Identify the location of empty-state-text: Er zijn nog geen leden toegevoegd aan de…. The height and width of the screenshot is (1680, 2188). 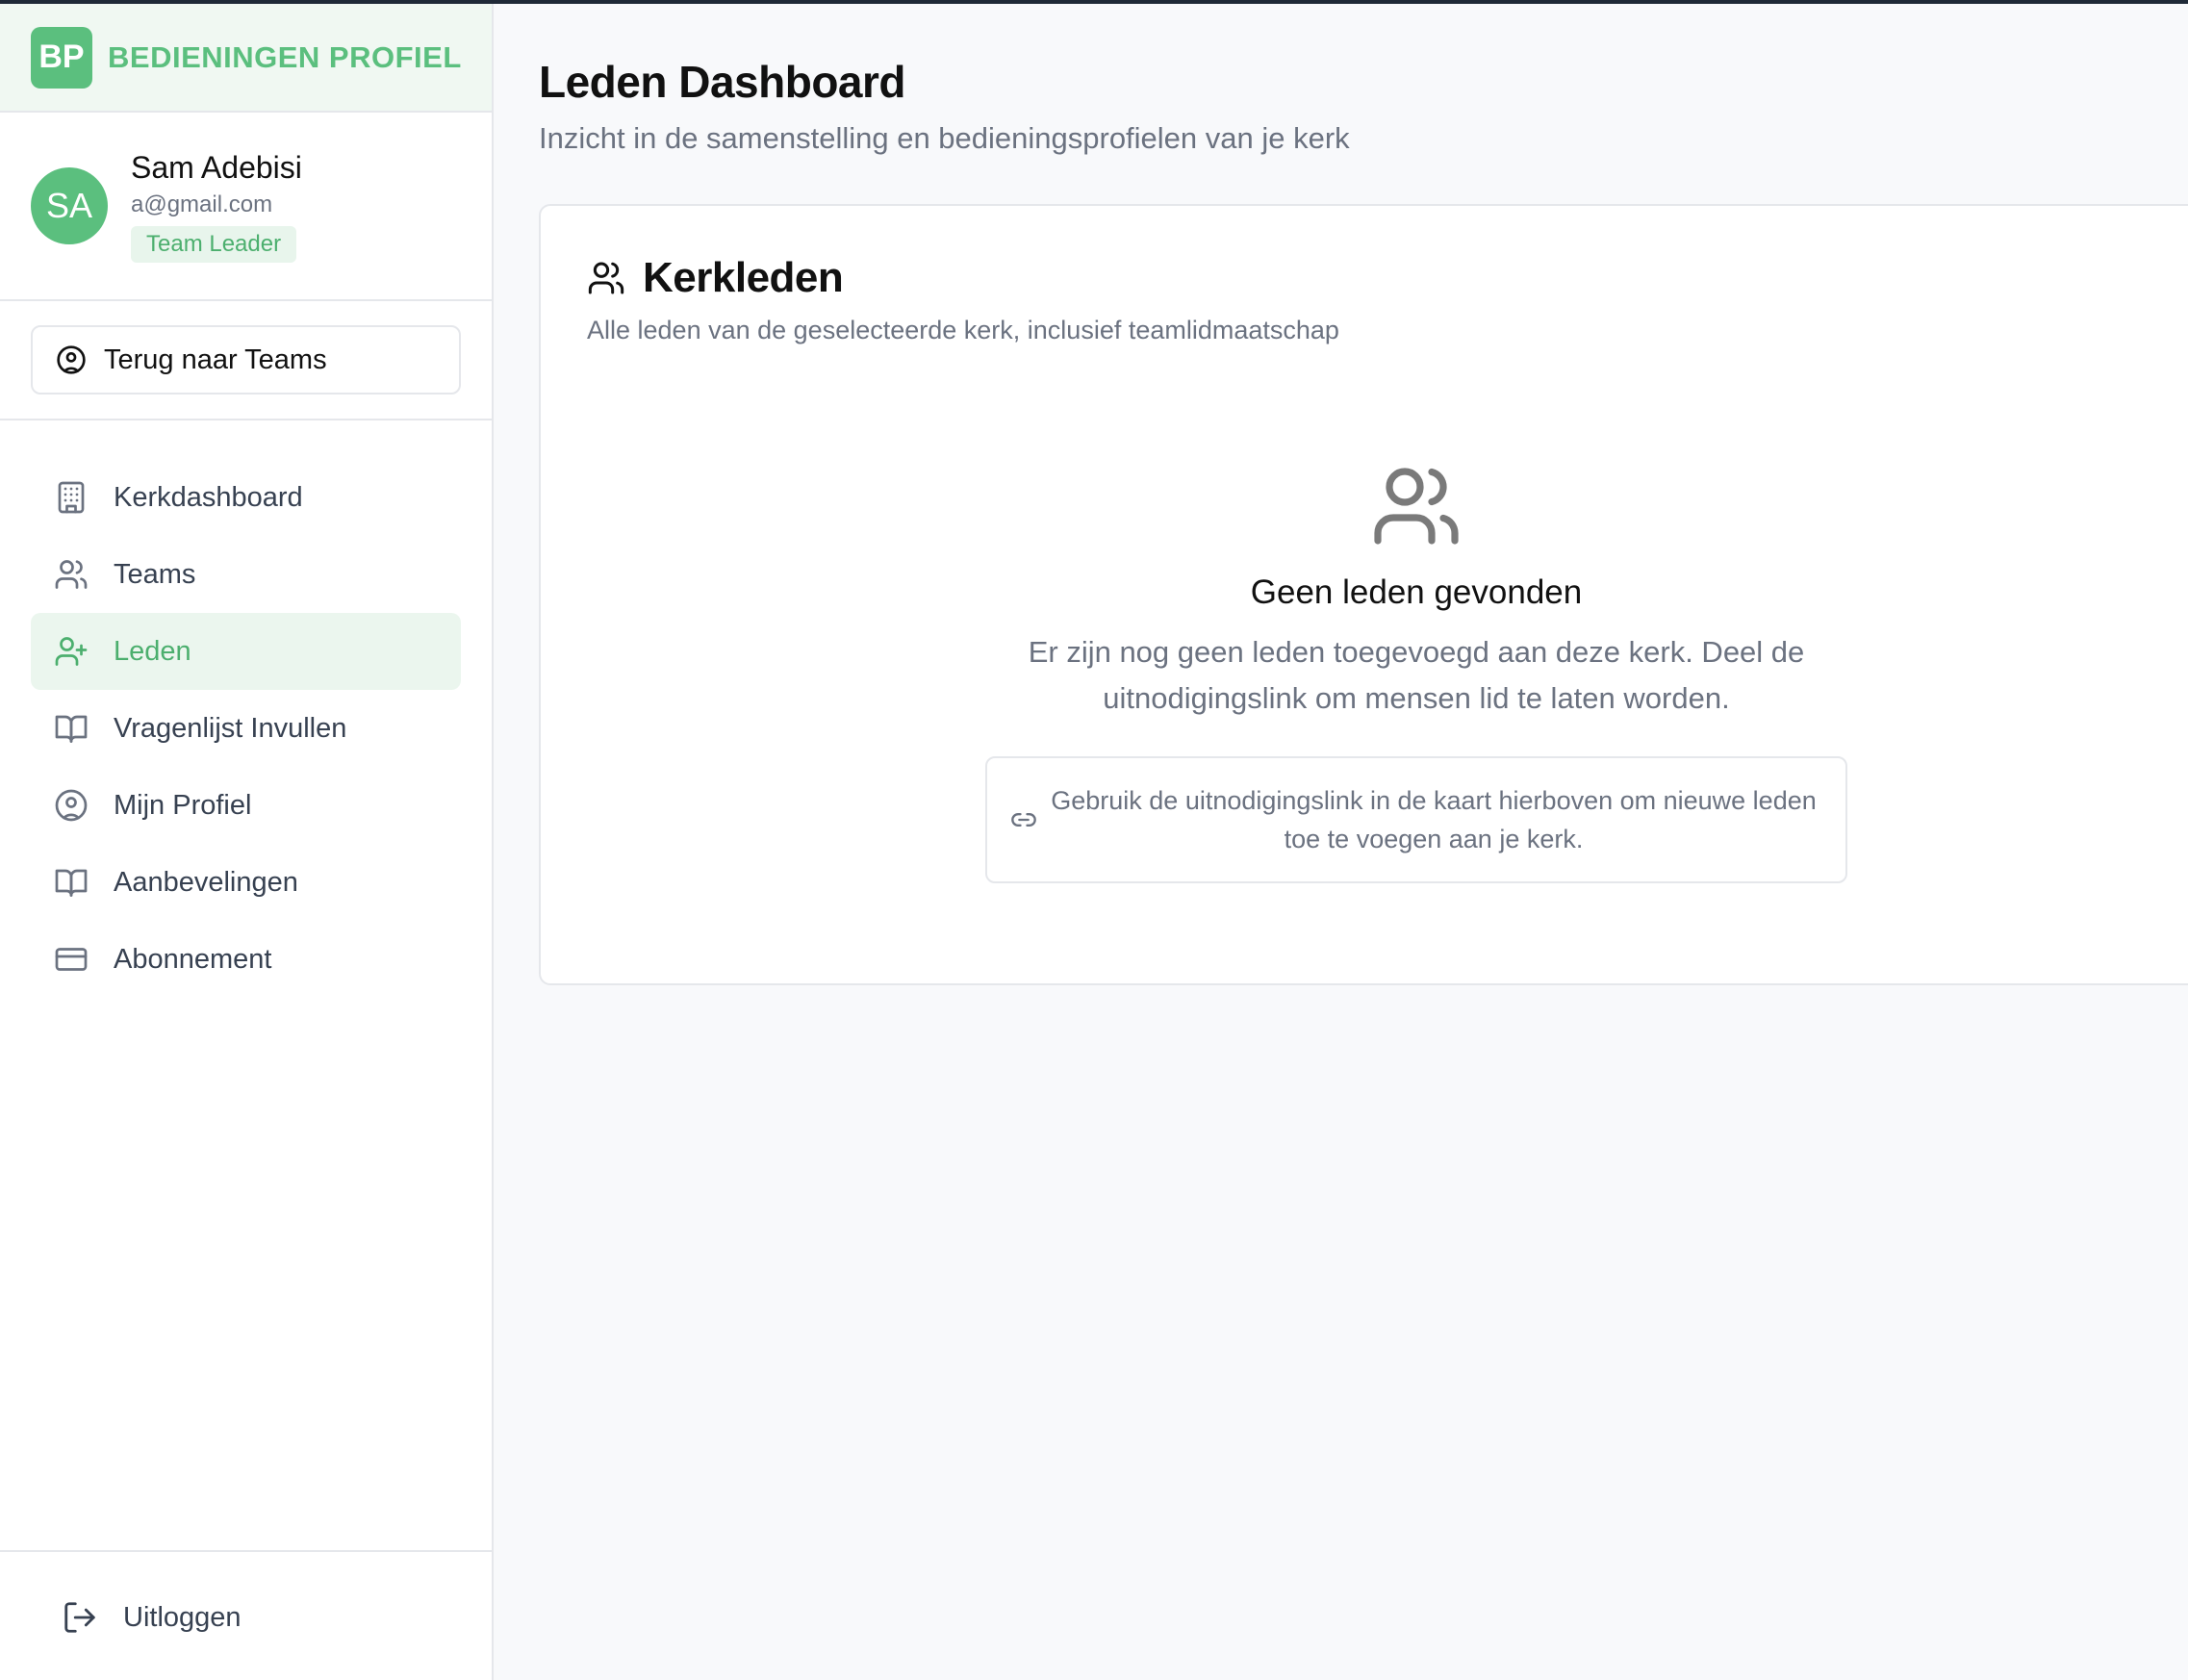
(1416, 675).